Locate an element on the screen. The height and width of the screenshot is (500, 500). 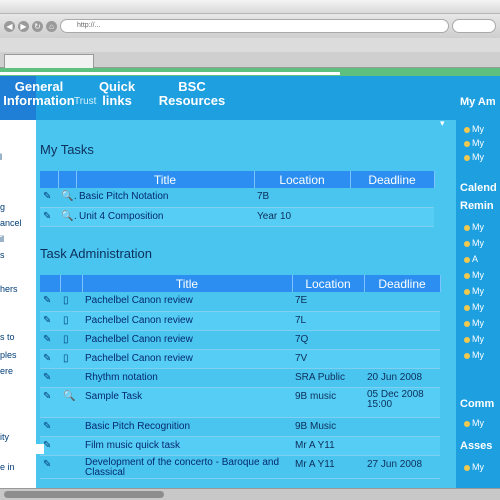
table-header-row: Title Location Deadline is located at coordinates (237, 179).